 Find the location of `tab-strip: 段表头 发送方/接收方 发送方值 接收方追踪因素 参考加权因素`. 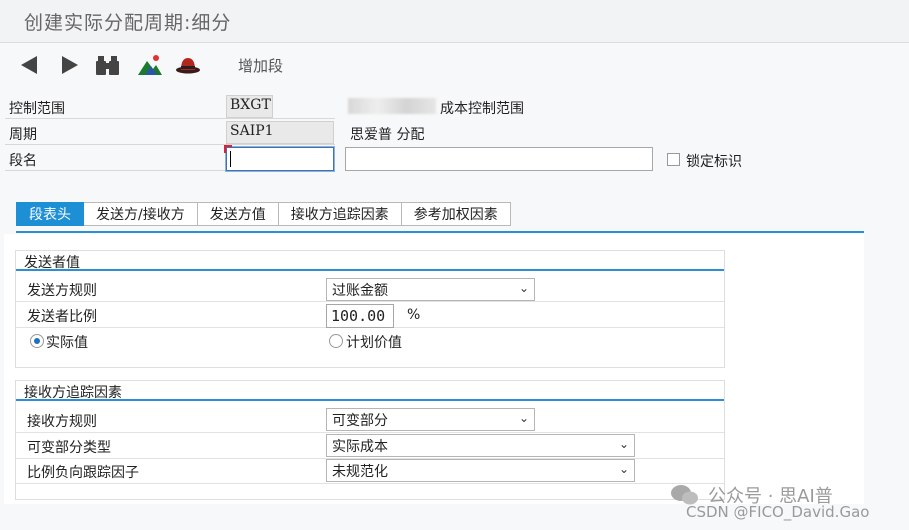

tab-strip: 段表头 发送方/接收方 发送方值 接收方追踪因素 参考加权因素 is located at coordinates (263, 214).